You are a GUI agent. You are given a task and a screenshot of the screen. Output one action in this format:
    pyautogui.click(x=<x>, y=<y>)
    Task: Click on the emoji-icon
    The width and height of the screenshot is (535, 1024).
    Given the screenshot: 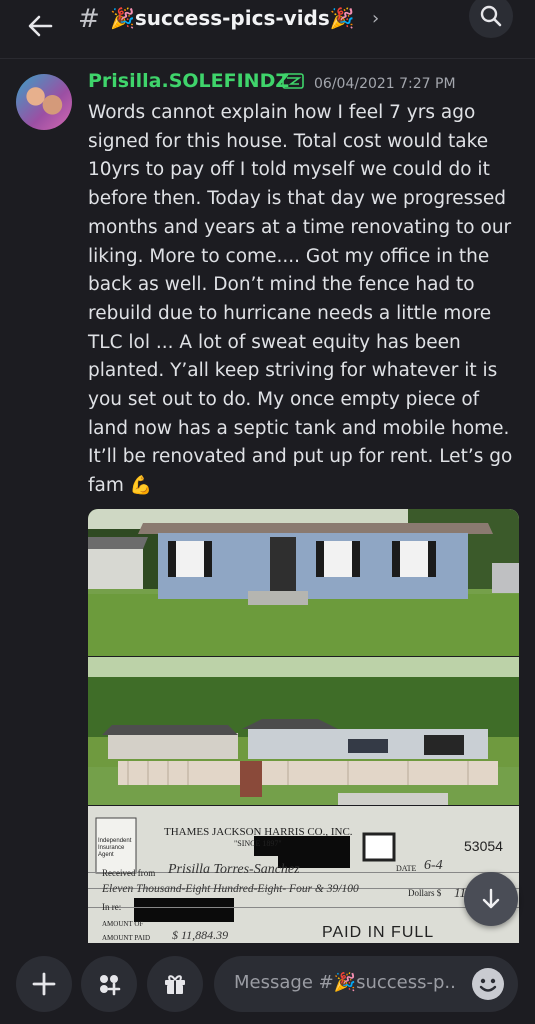 What is the action you would take?
    pyautogui.click(x=488, y=985)
    